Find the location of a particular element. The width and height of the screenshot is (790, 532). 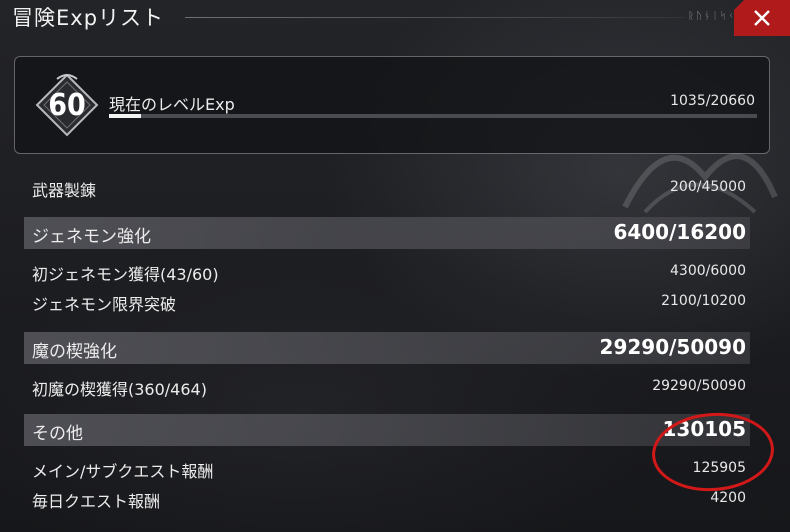

row-label: メイン/サブクエスト報酬 is located at coordinates (123, 471).